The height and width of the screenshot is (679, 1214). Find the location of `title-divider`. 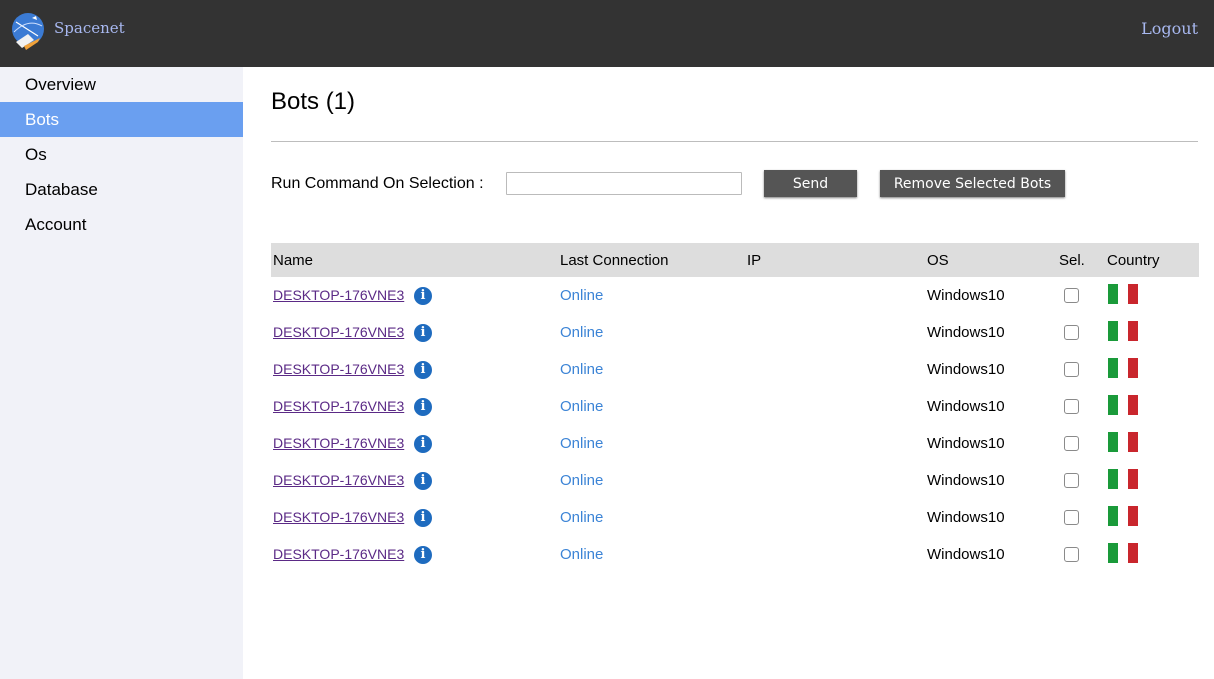

title-divider is located at coordinates (734, 141).